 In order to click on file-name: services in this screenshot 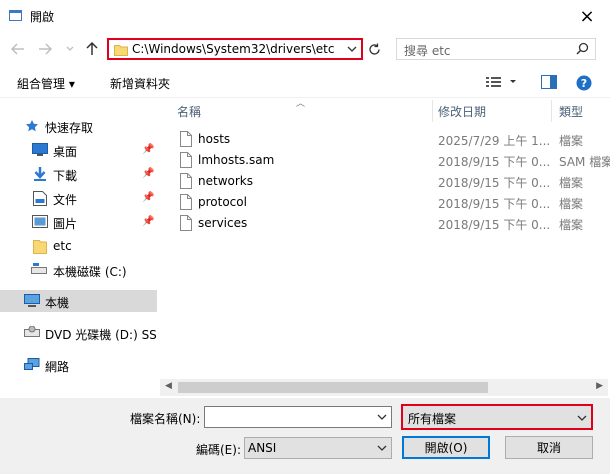, I will do `click(223, 223)`.